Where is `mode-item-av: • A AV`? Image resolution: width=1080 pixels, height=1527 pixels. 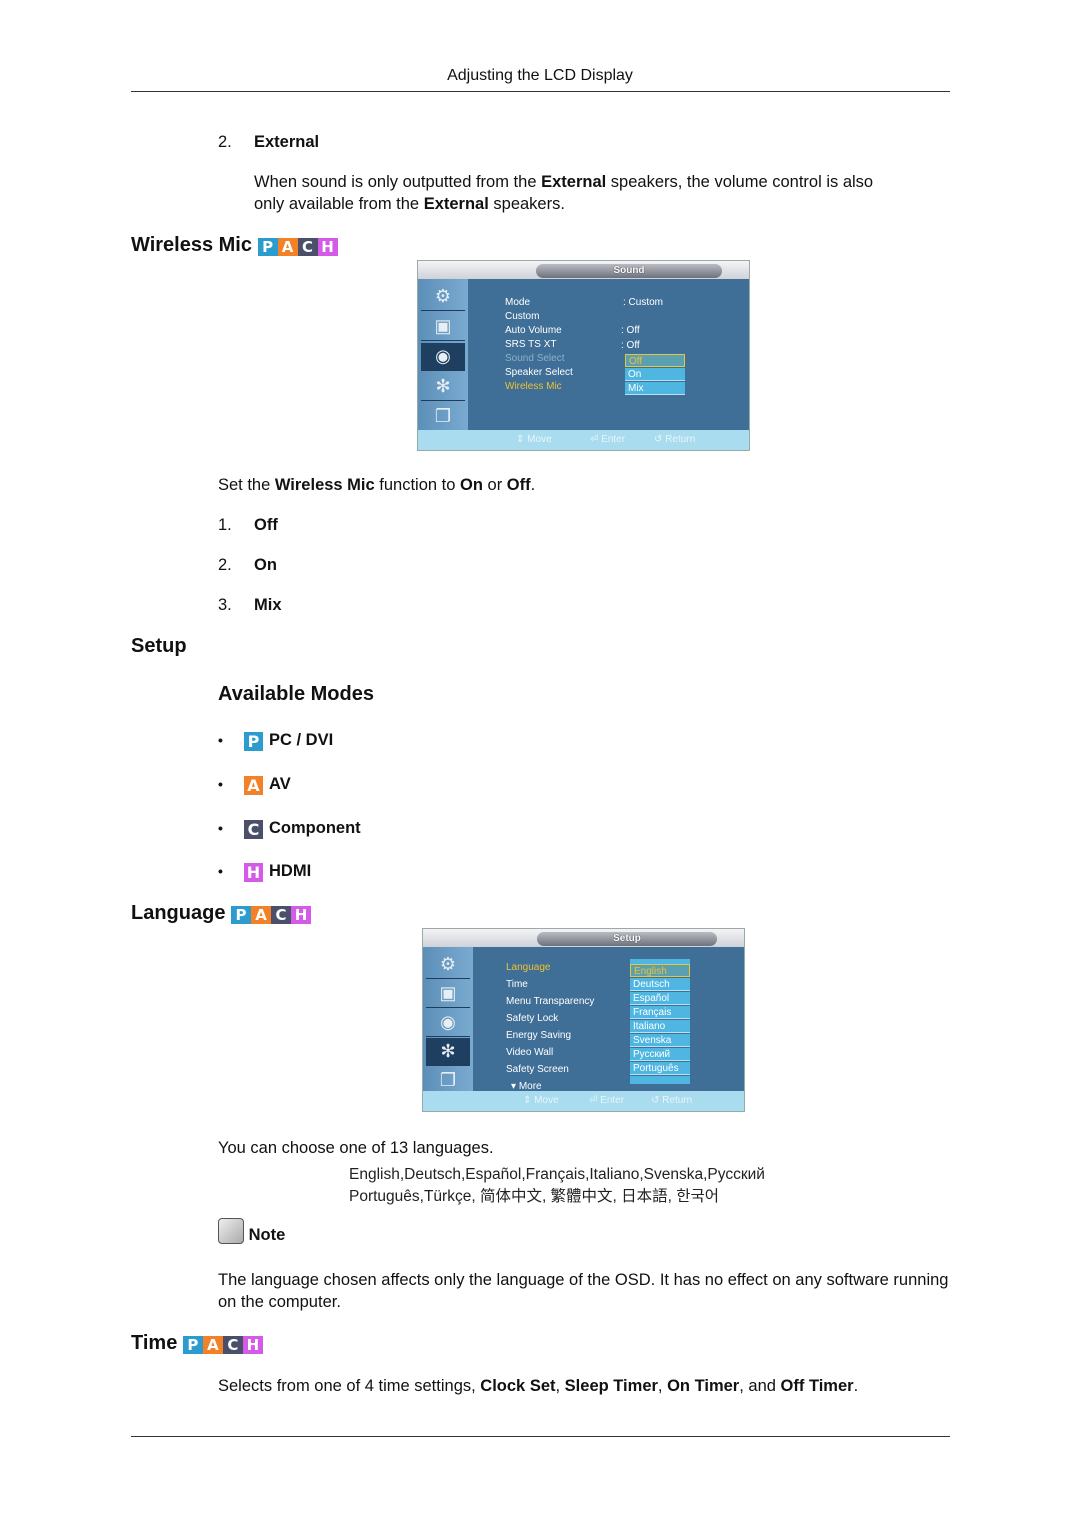
mode-item-av: • A AV is located at coordinates (254, 784).